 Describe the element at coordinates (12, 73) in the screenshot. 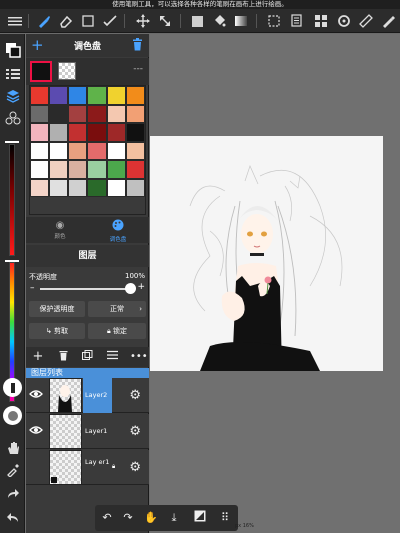

I see `list-icon` at that location.